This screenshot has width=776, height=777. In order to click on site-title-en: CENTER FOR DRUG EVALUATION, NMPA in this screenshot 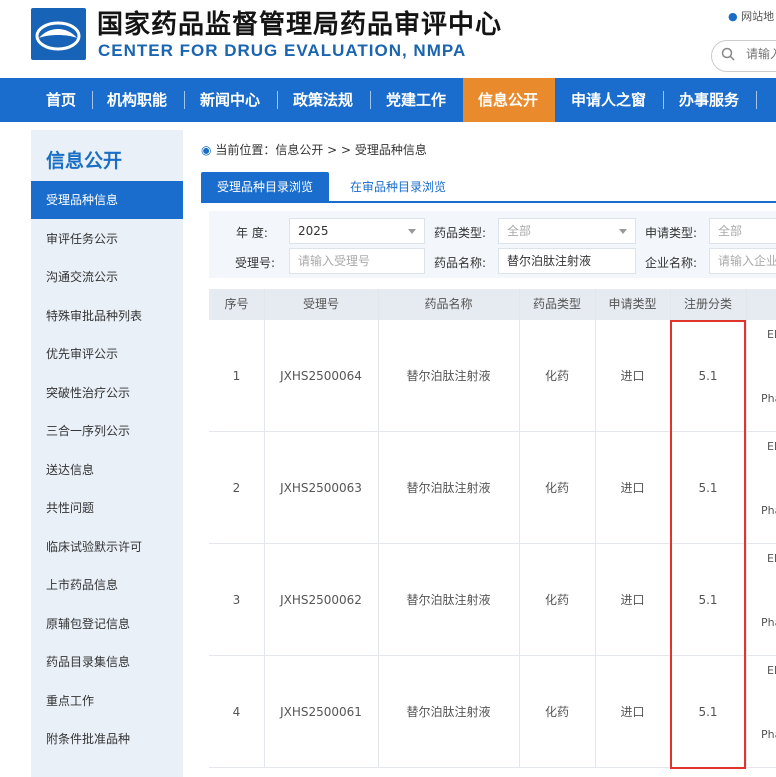, I will do `click(282, 50)`.